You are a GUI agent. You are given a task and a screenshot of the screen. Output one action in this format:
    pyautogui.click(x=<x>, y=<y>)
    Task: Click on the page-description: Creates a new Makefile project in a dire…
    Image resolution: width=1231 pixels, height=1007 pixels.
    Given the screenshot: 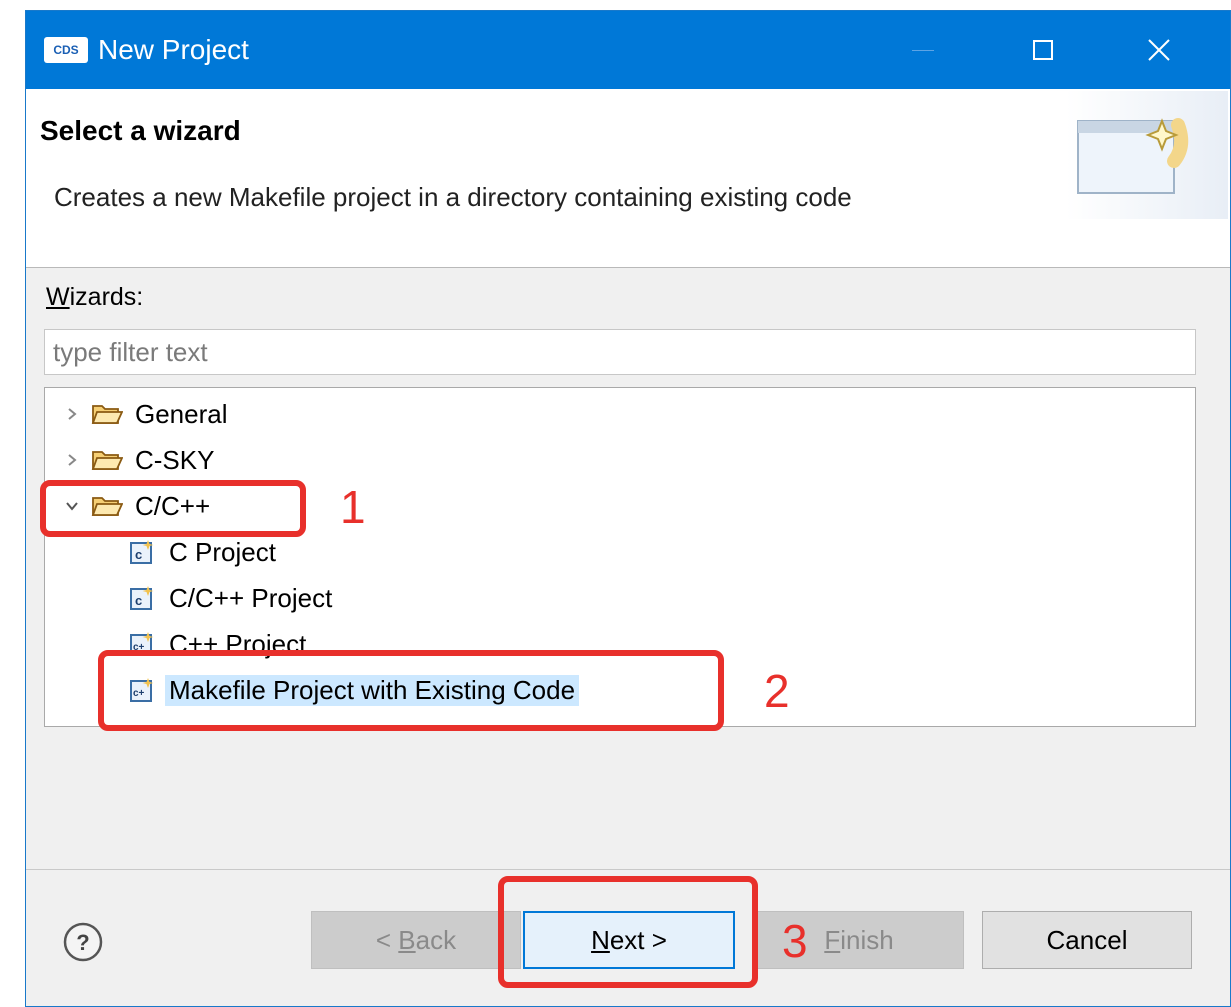 What is the action you would take?
    pyautogui.click(x=453, y=197)
    